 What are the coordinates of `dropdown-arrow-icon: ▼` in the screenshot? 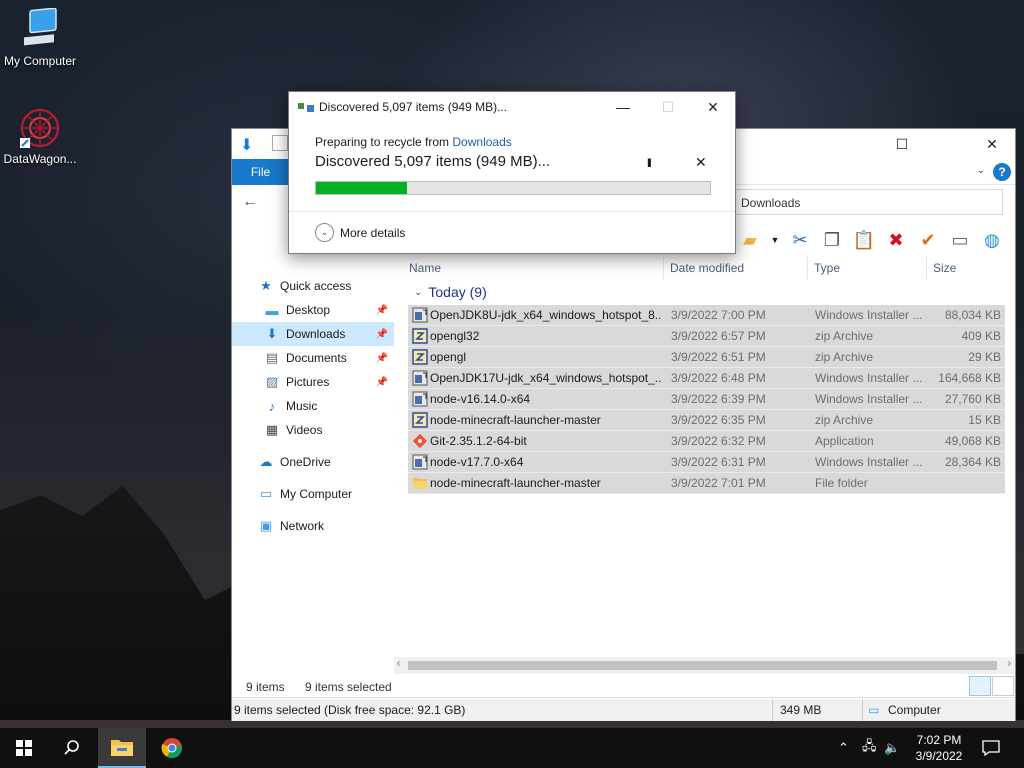 It's located at (775, 240).